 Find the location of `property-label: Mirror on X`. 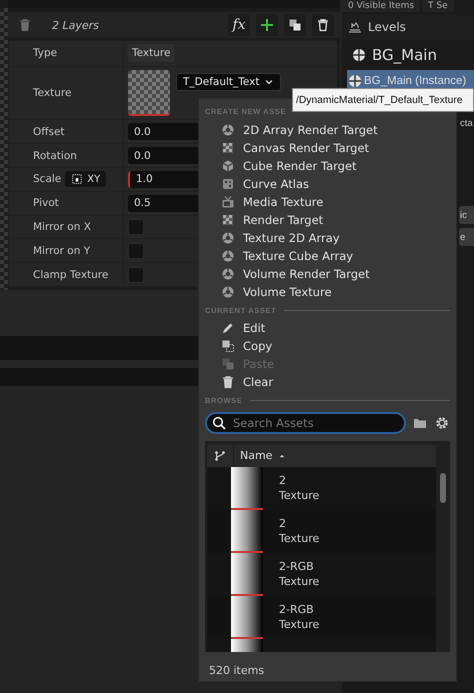

property-label: Mirror on X is located at coordinates (62, 227).